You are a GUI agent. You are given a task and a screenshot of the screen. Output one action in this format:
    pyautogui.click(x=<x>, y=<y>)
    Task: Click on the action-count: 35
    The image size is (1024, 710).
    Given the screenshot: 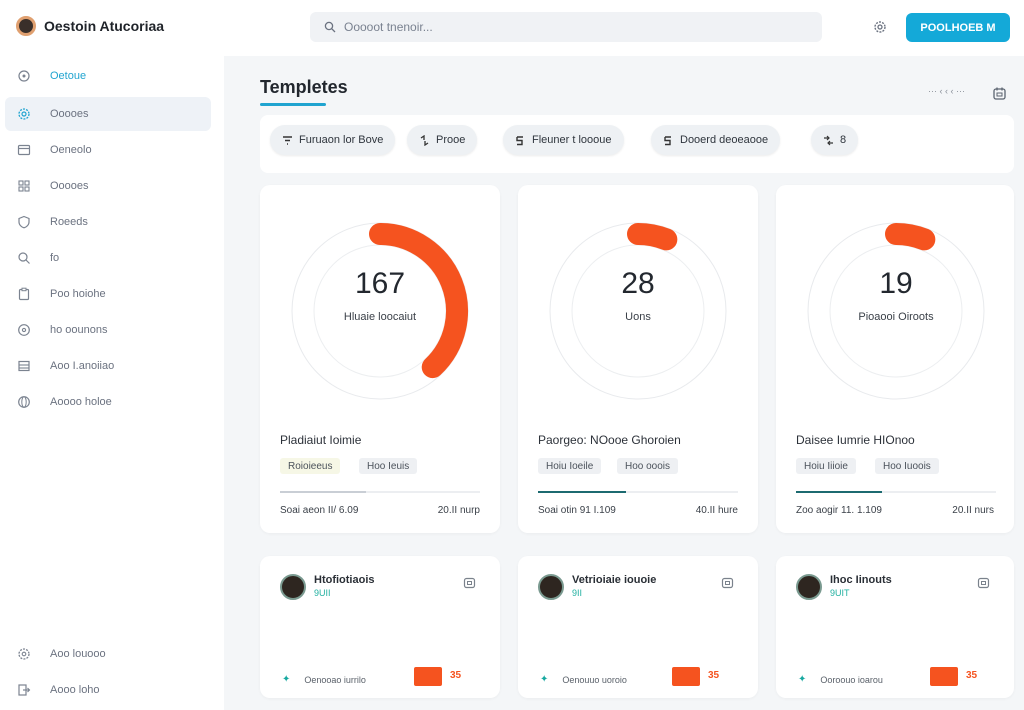 What is the action you would take?
    pyautogui.click(x=972, y=675)
    